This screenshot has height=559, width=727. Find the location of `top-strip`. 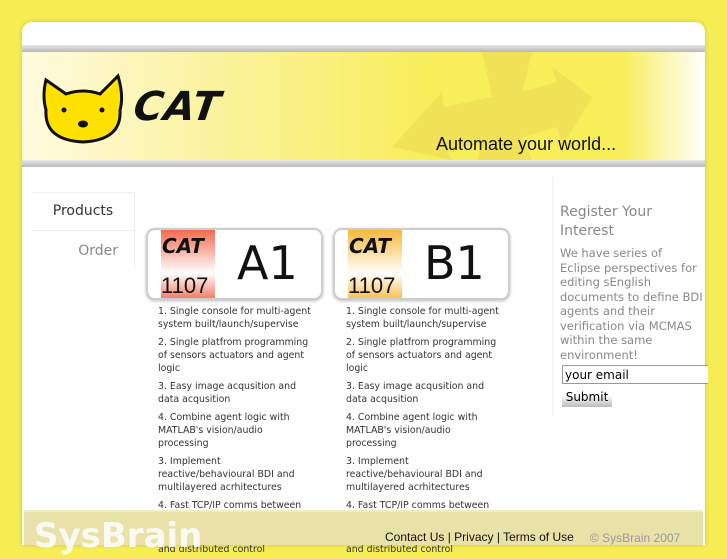

top-strip is located at coordinates (363, 33).